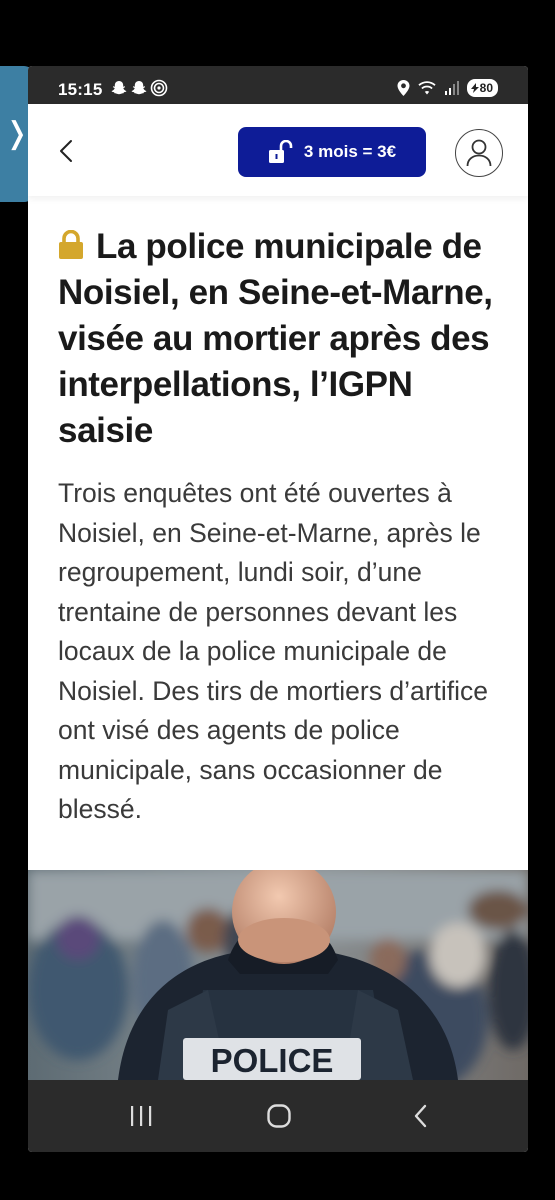 This screenshot has height=1200, width=555. I want to click on system-navigation-bar, so click(278, 1116).